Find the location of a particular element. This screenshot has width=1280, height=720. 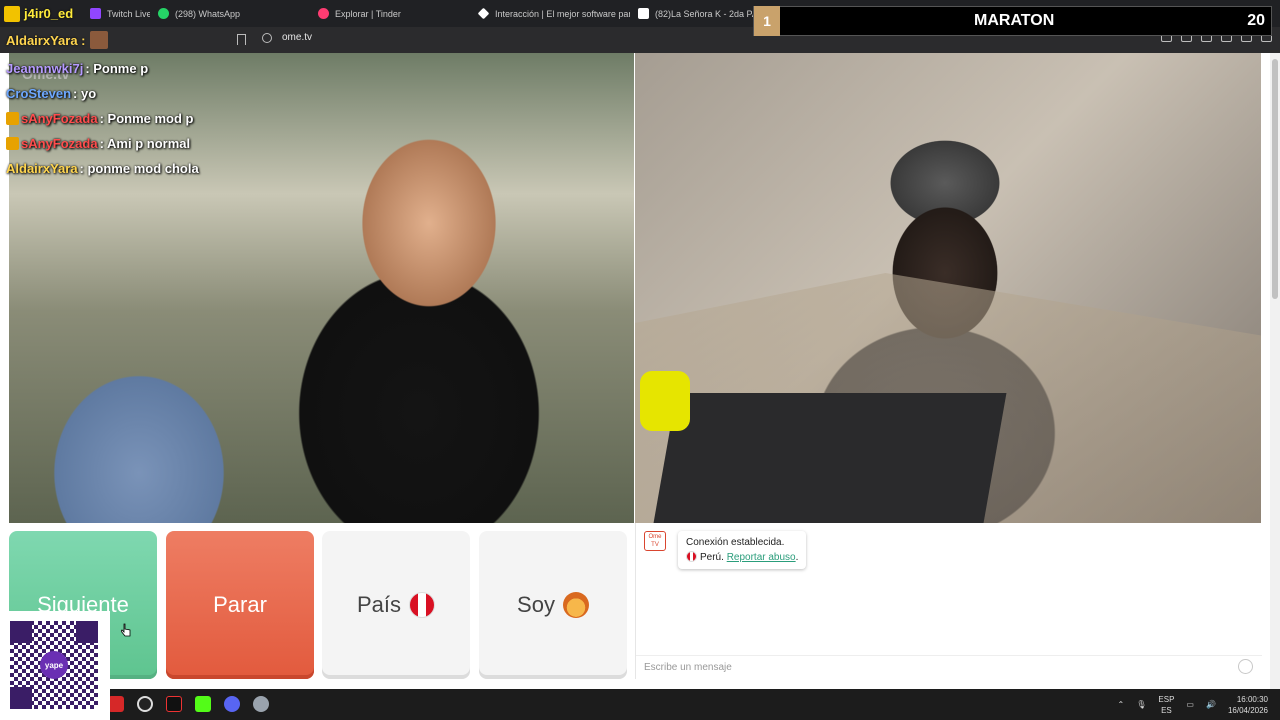

scrollbar-thumb is located at coordinates (1275, 179).